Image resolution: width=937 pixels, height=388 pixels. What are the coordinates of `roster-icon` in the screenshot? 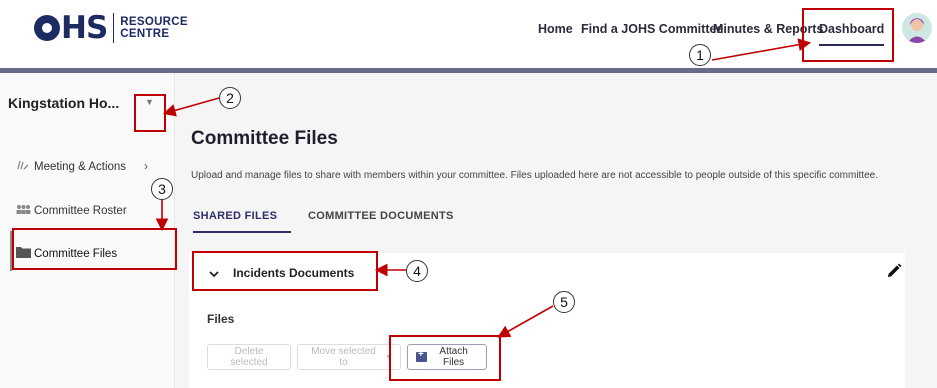 It's located at (25, 211).